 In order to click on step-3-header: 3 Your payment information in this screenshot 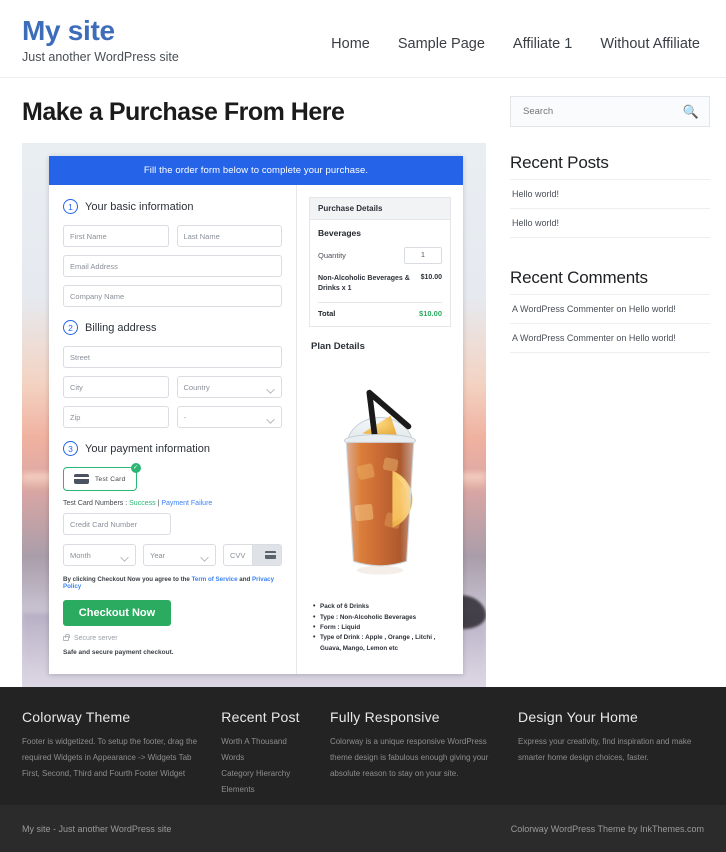, I will do `click(172, 448)`.